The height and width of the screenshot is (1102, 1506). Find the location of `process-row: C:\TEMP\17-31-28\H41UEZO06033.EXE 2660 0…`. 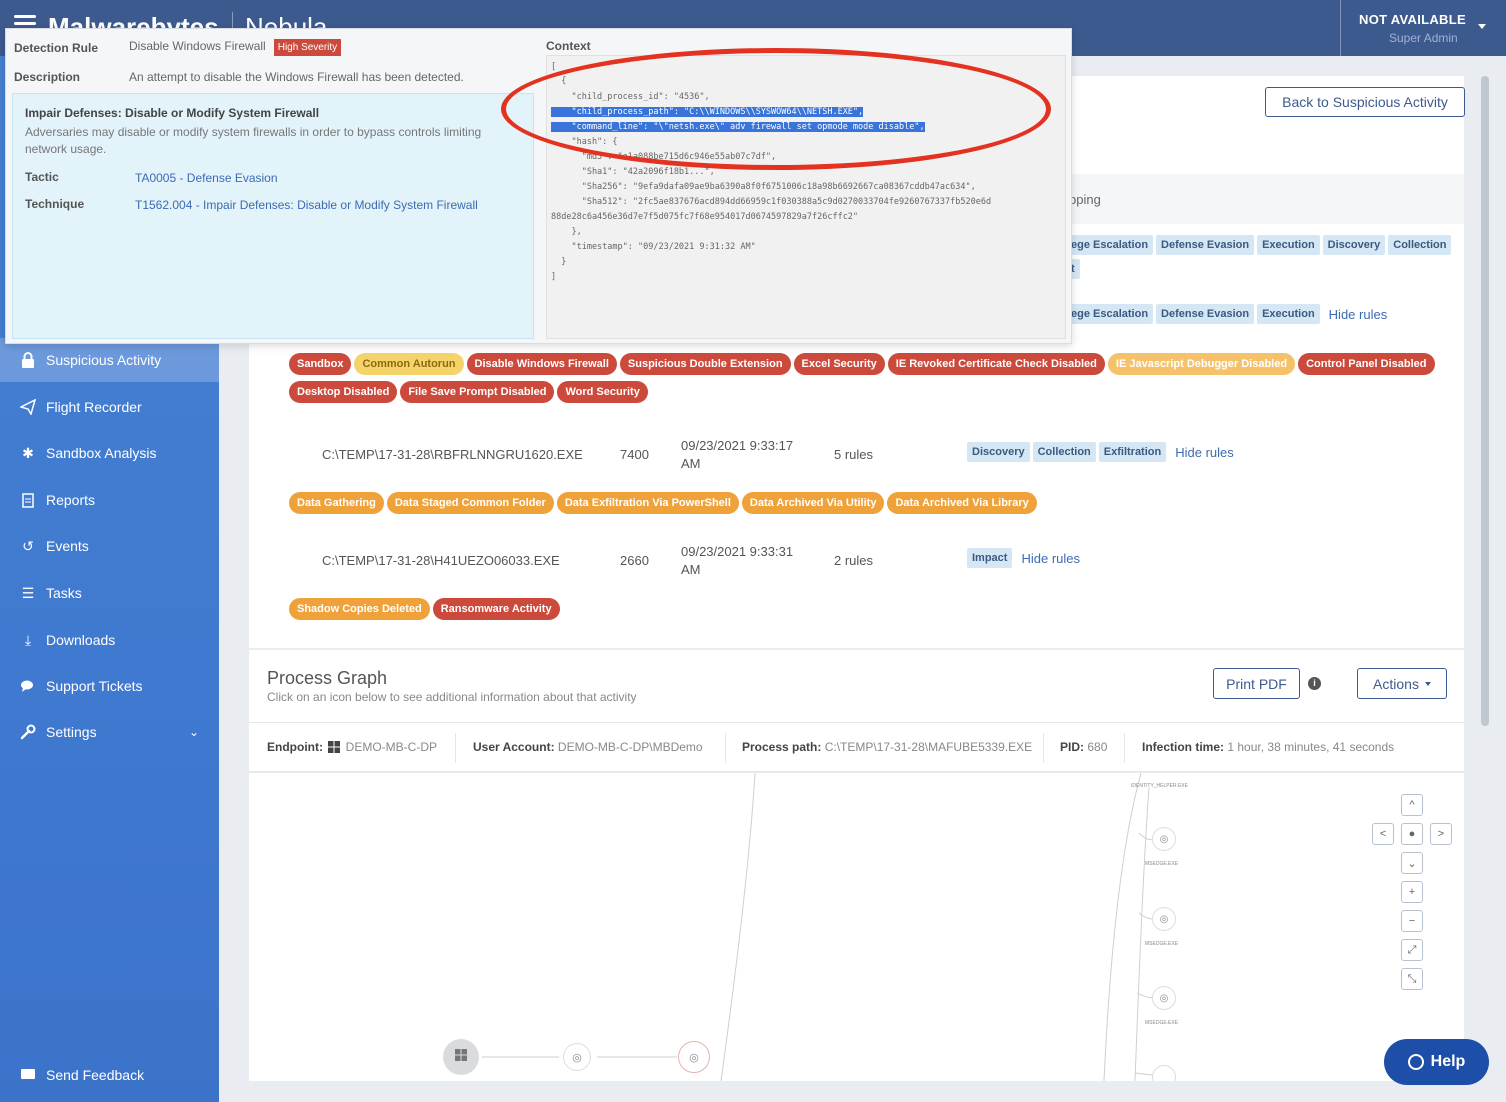

process-row: C:\TEMP\17-31-28\H41UEZO06033.EXE 2660 0… is located at coordinates (856, 561).